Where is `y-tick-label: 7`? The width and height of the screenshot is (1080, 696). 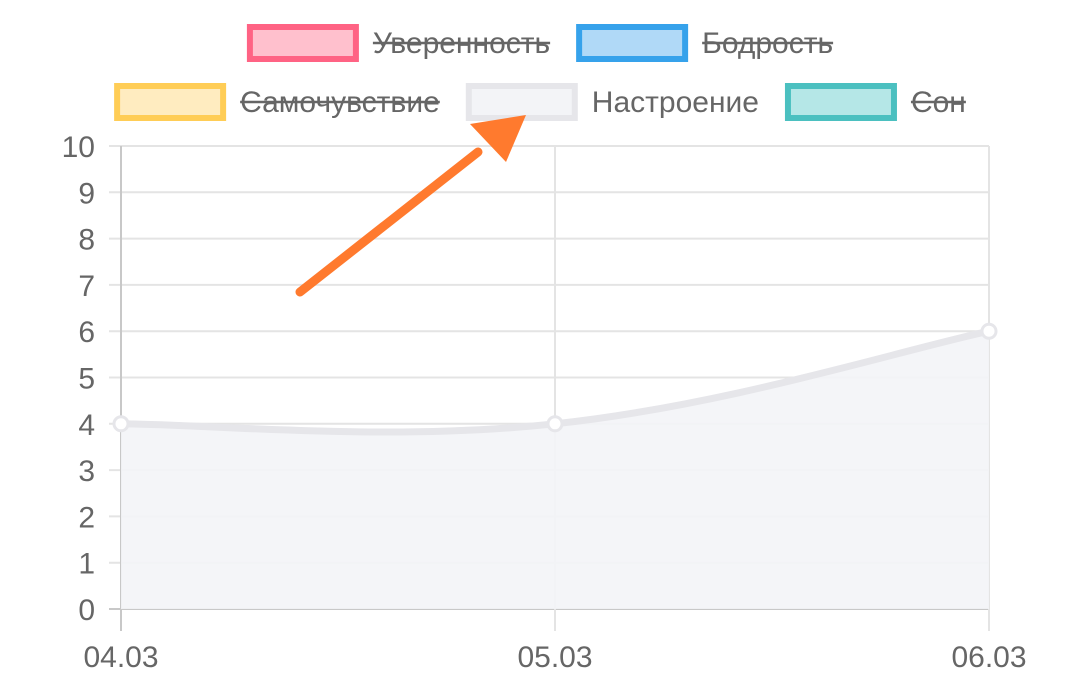 y-tick-label: 7 is located at coordinates (86, 286).